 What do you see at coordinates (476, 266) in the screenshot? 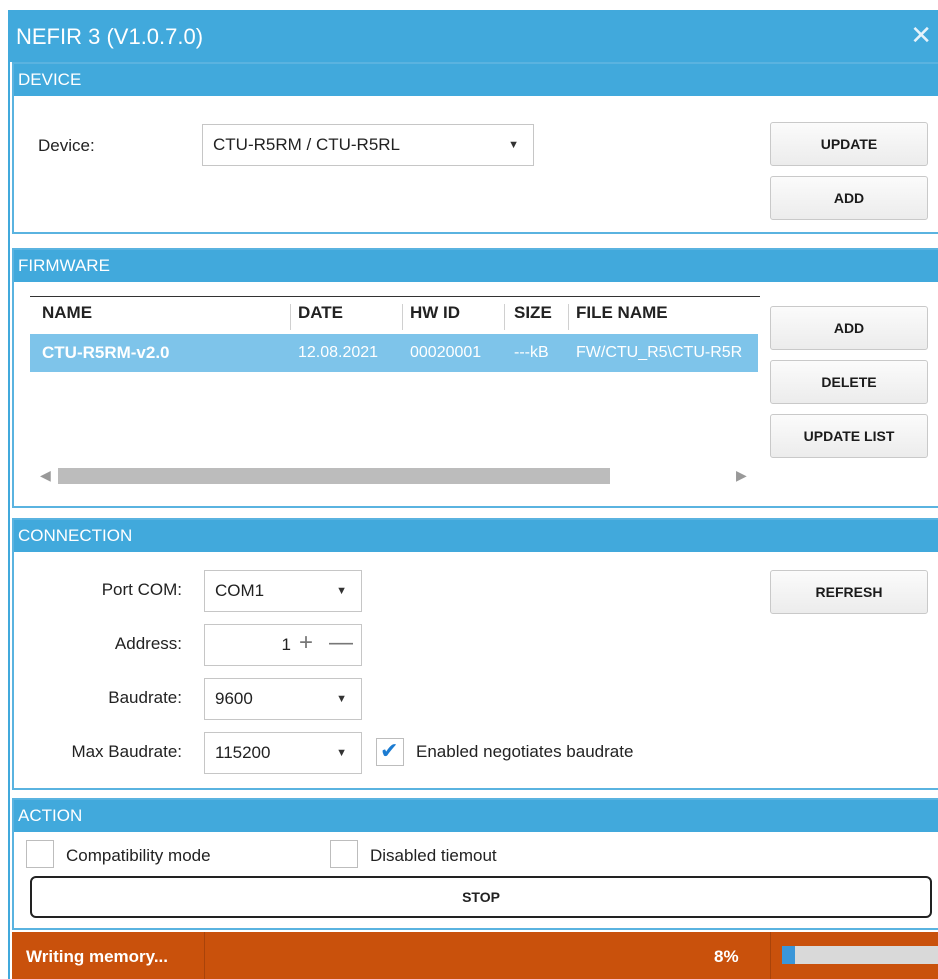
I see `firmware-header: FIRMWARE` at bounding box center [476, 266].